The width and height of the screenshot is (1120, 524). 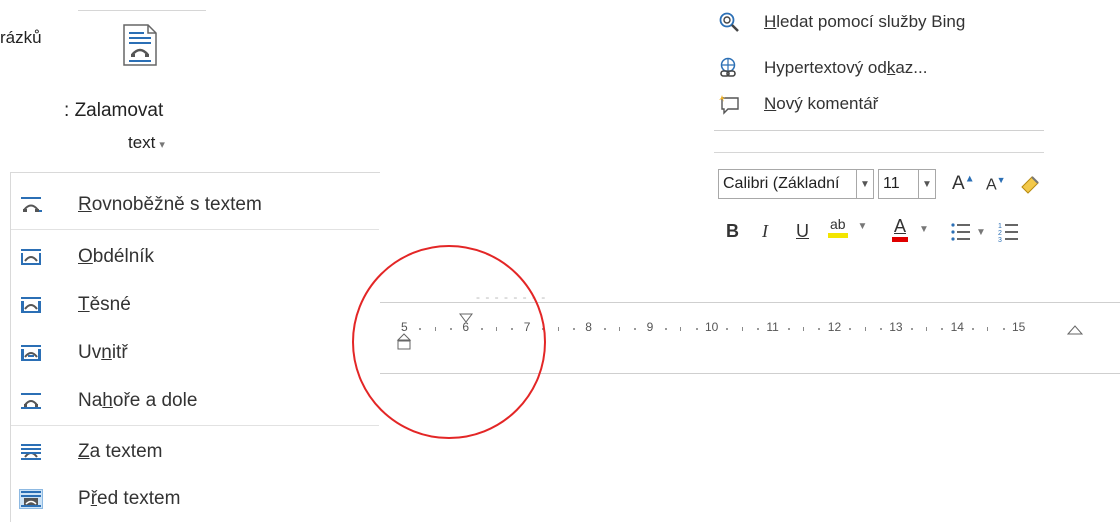 I want to click on menu-item-in-front-of-text: Před textem, so click(x=195, y=499).